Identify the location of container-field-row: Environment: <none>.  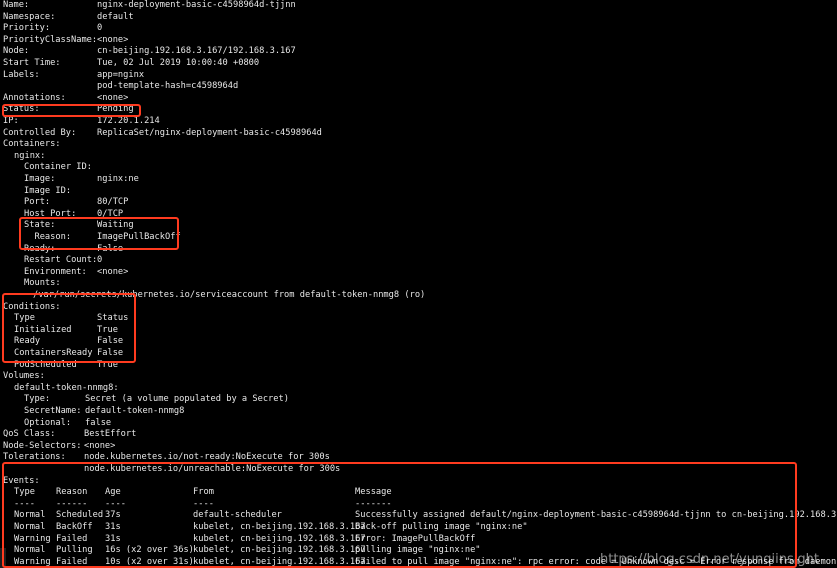
(418, 273).